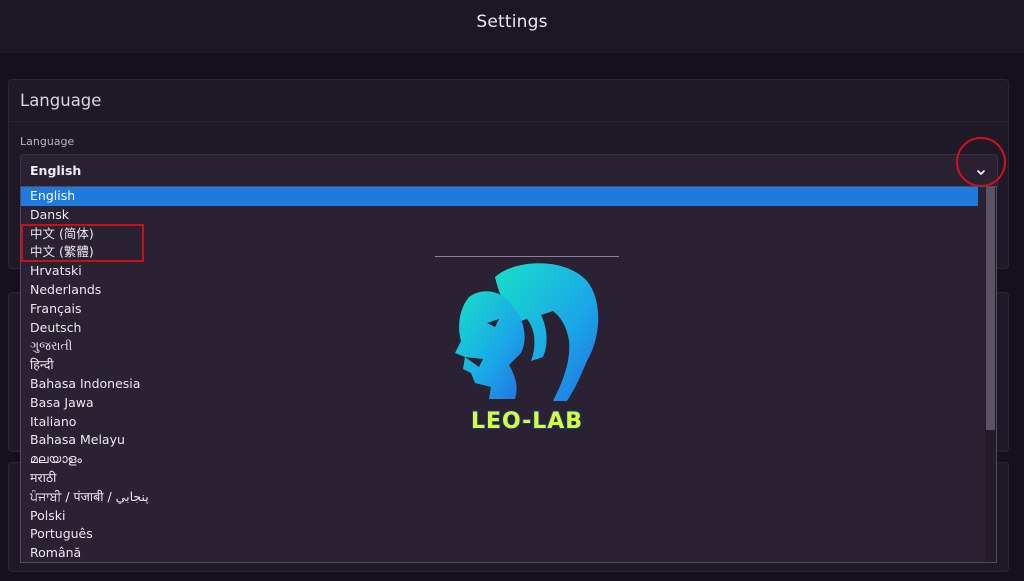  What do you see at coordinates (499, 534) in the screenshot?
I see `language-option: Português` at bounding box center [499, 534].